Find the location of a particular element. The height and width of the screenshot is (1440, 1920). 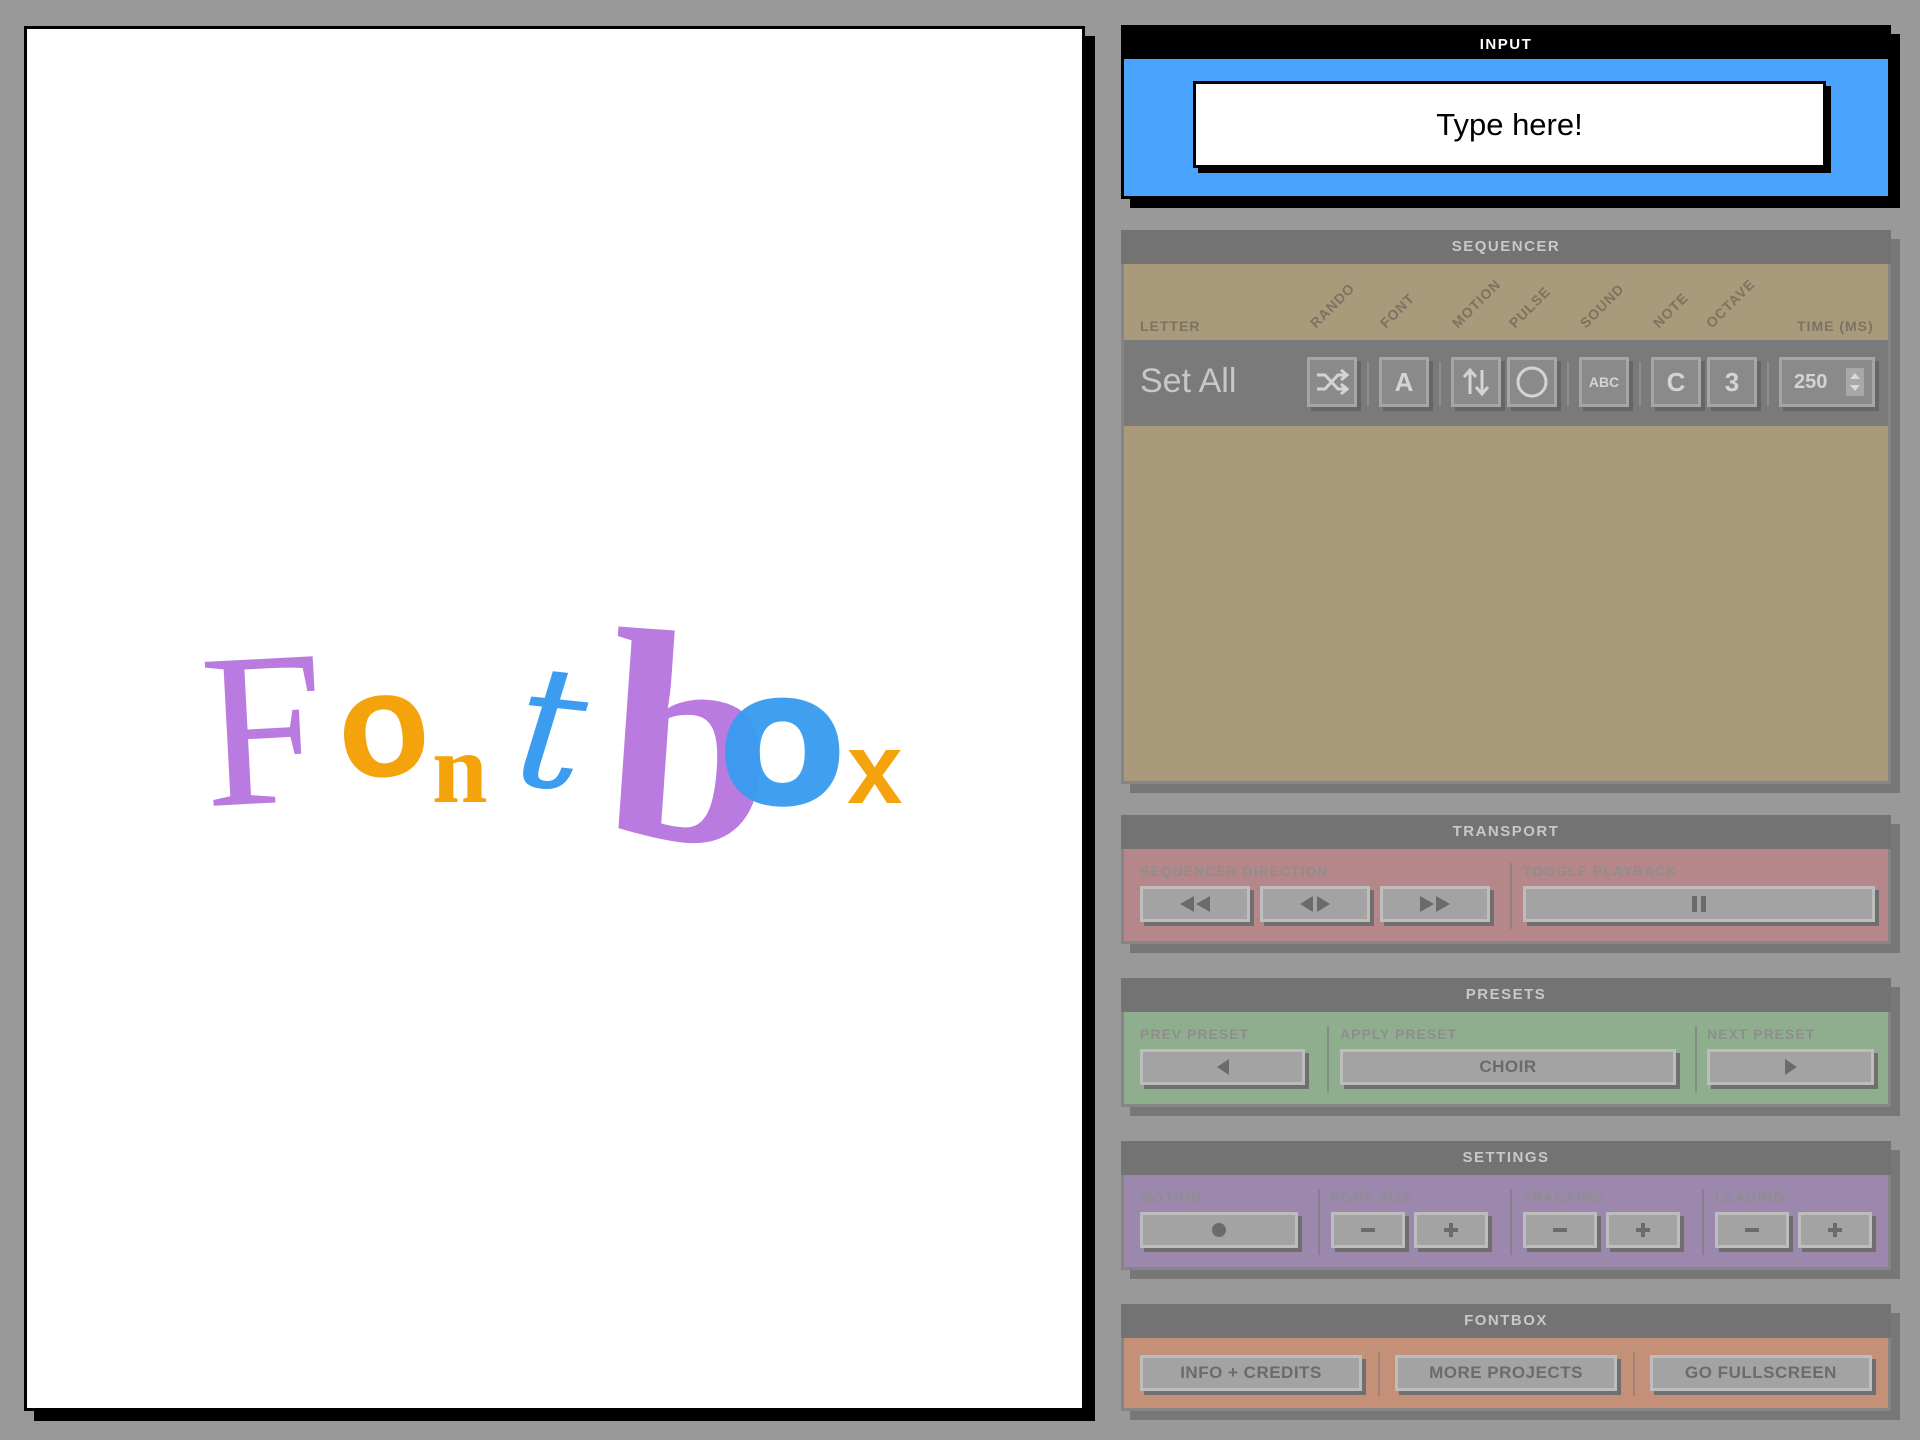

fast-forward-icon is located at coordinates (1435, 904).